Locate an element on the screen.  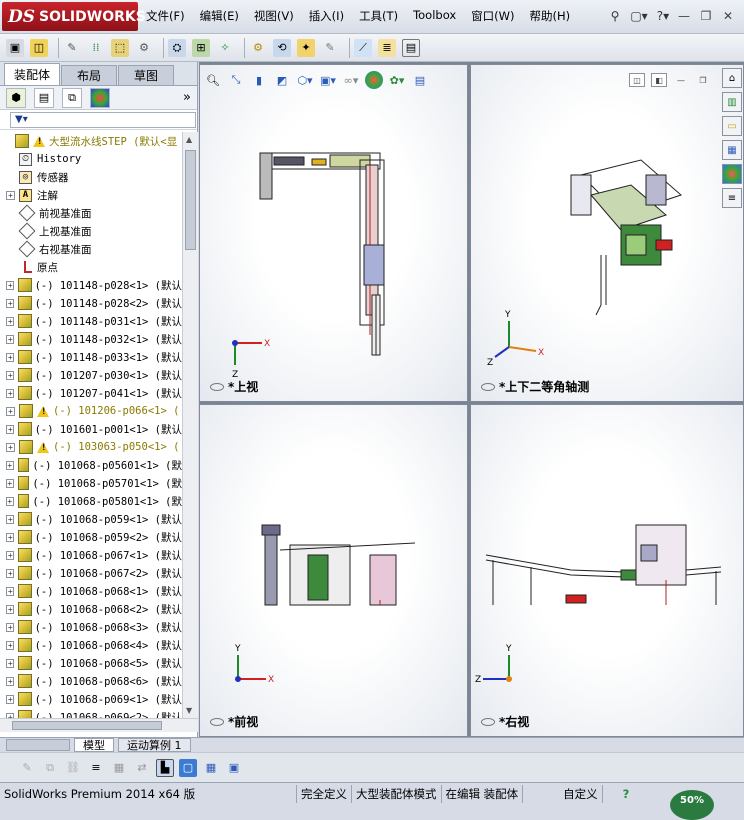
view-orientation-icon: ⬡▾ is located at coordinates (305, 80).